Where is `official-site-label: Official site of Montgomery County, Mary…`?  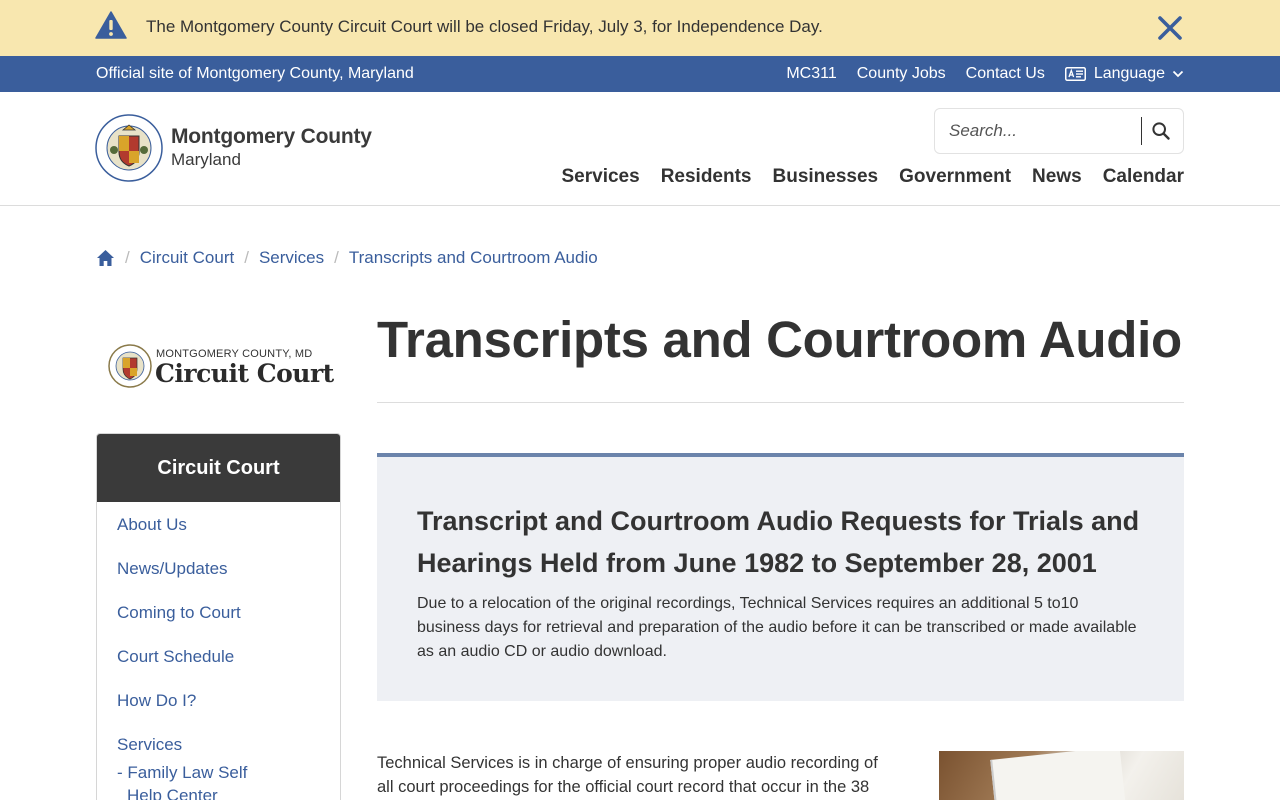
official-site-label: Official site of Montgomery County, Mary… is located at coordinates (255, 73).